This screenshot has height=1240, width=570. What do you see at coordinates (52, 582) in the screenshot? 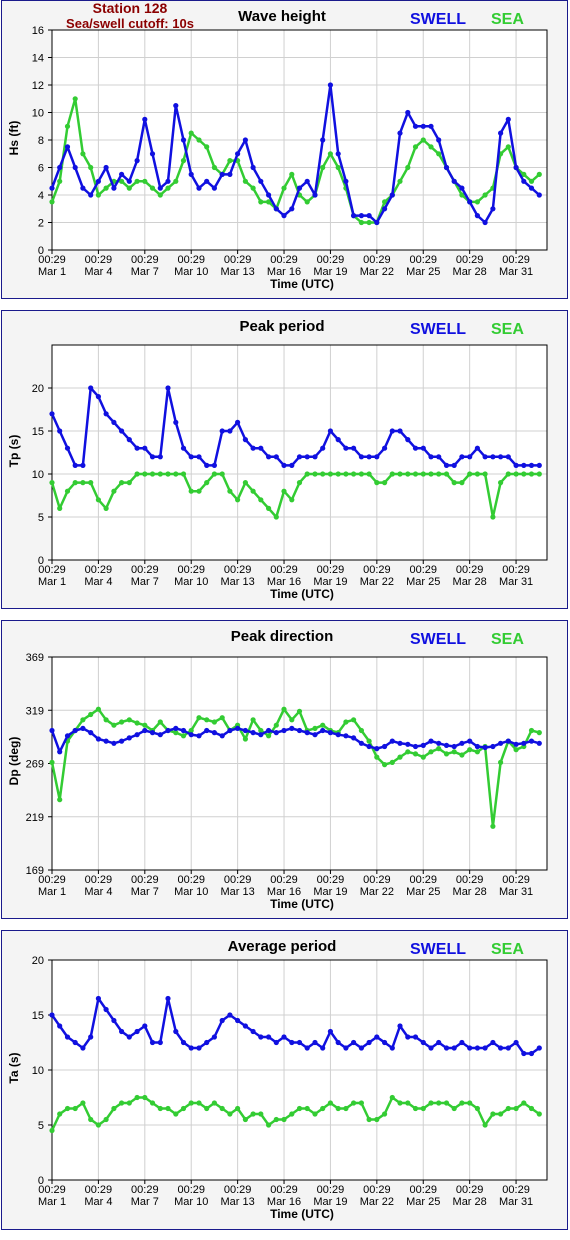
I see `x-tick-date: Mar 1` at bounding box center [52, 582].